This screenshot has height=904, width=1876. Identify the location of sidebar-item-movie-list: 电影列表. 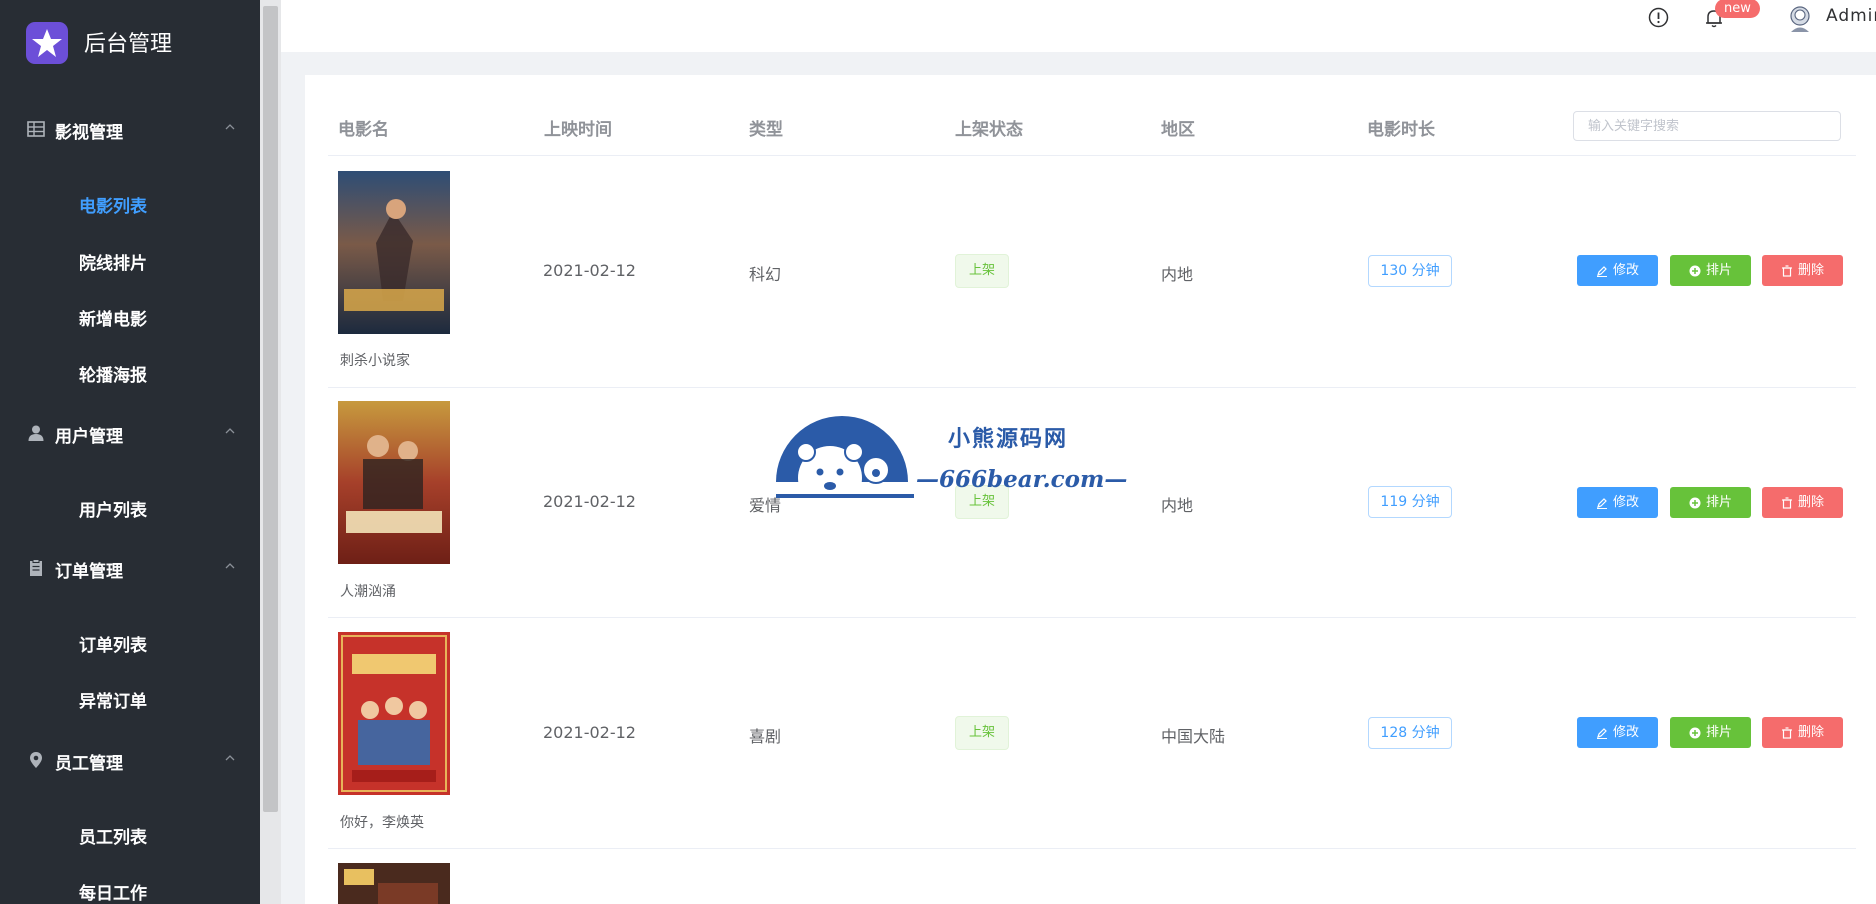
(113, 204).